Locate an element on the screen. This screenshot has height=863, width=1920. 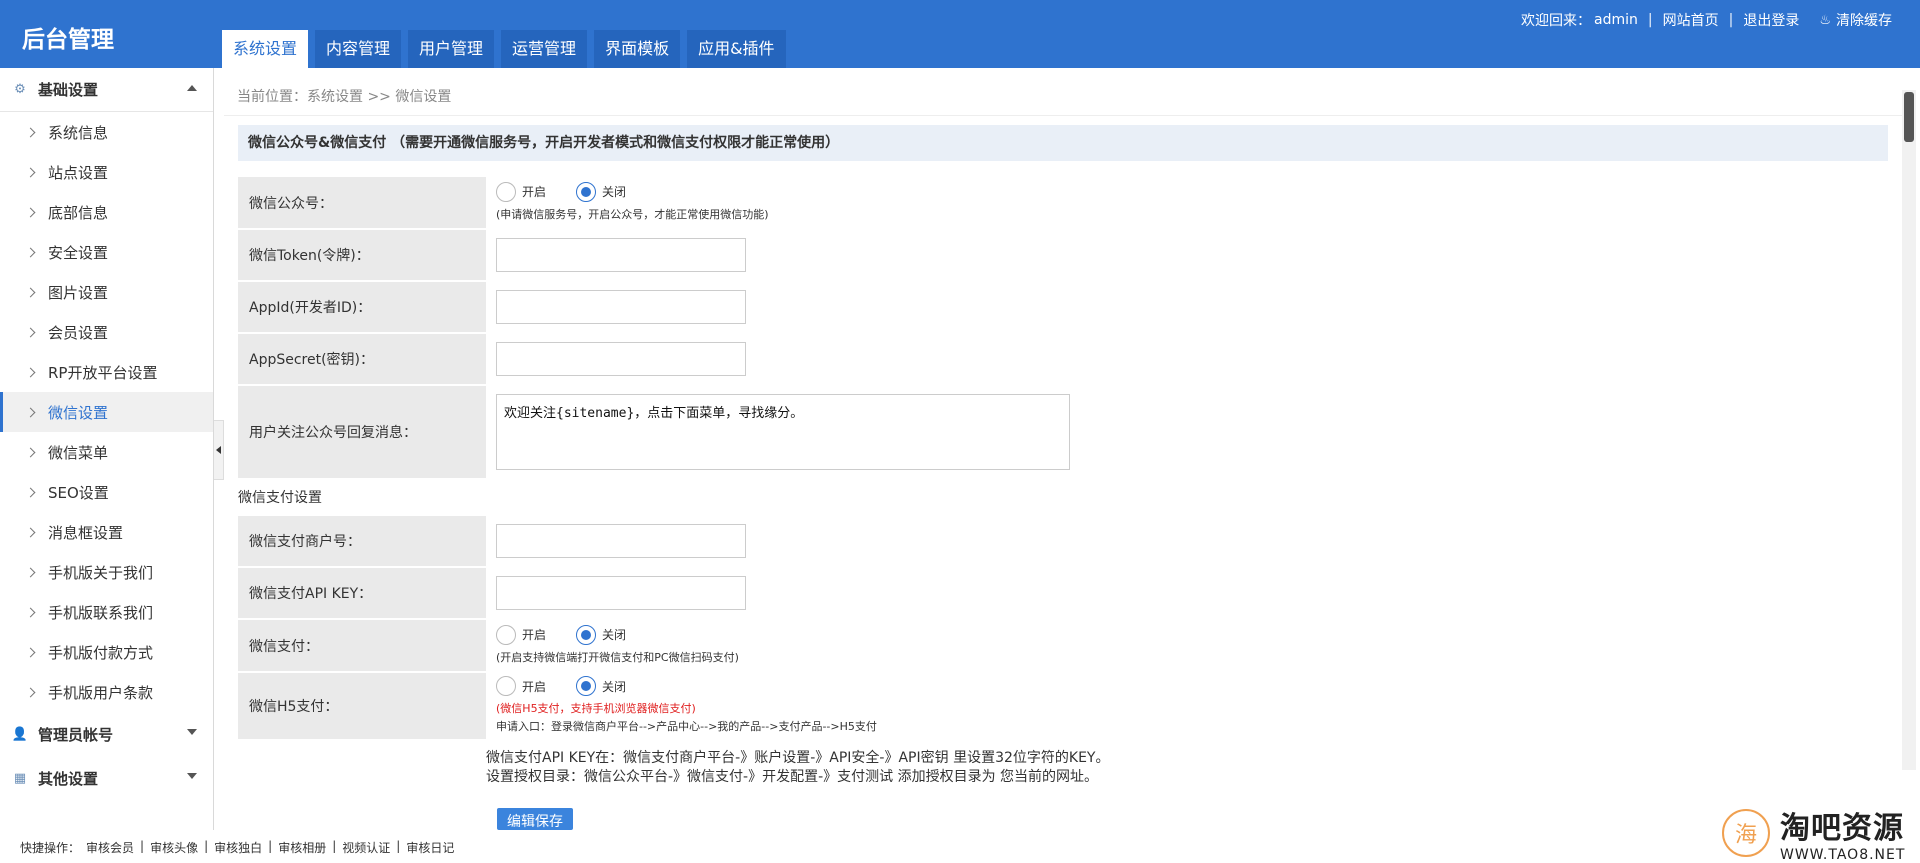
sidebar-item: 消息框设置 is located at coordinates (106, 532).